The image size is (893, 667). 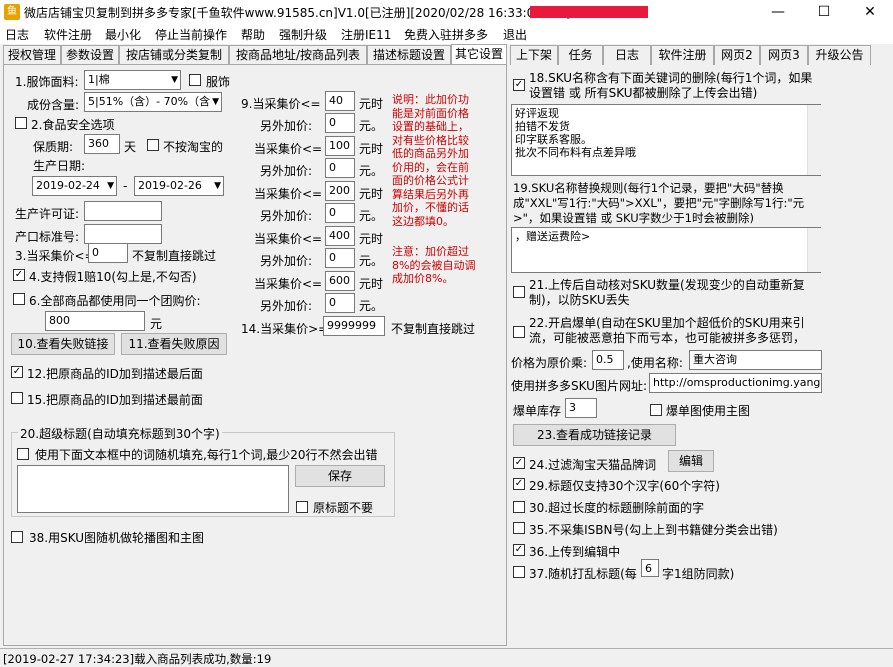 What do you see at coordinates (195, 80) in the screenshot?
I see `apparel-checkbox` at bounding box center [195, 80].